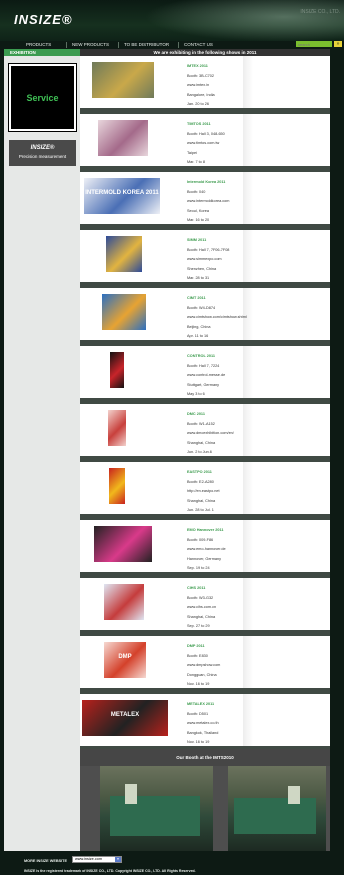  I want to click on show-url: www.metalex.co.th, so click(203, 724).